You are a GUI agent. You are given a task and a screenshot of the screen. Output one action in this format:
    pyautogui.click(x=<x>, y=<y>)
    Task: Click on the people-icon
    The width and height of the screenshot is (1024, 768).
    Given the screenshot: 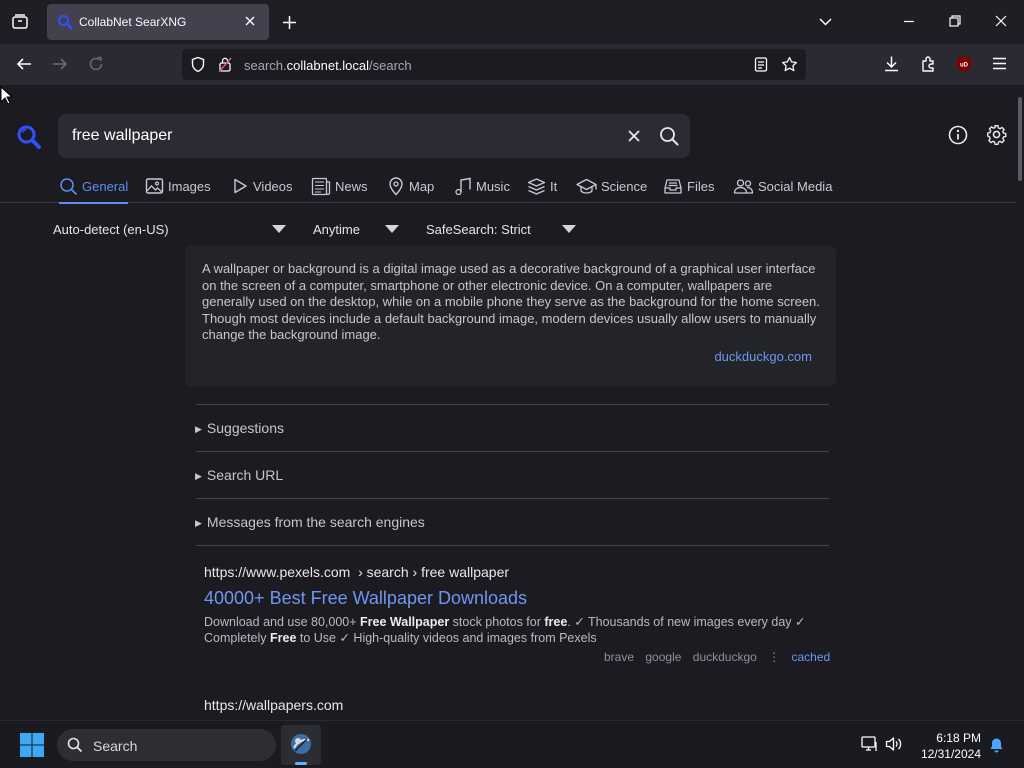 What is the action you would take?
    pyautogui.click(x=743, y=186)
    